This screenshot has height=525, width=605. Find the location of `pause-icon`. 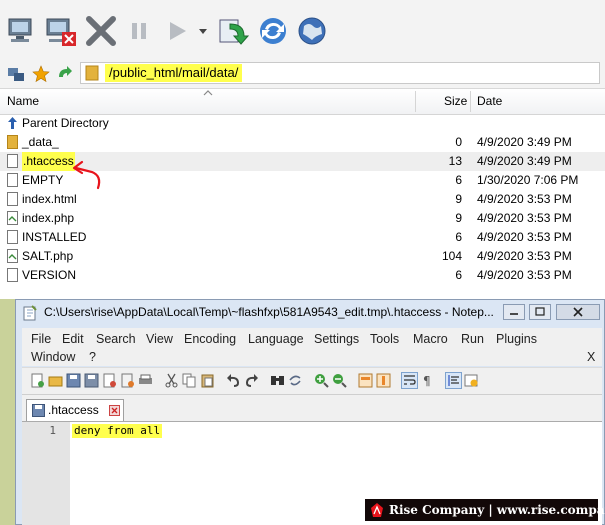

pause-icon is located at coordinates (139, 31).